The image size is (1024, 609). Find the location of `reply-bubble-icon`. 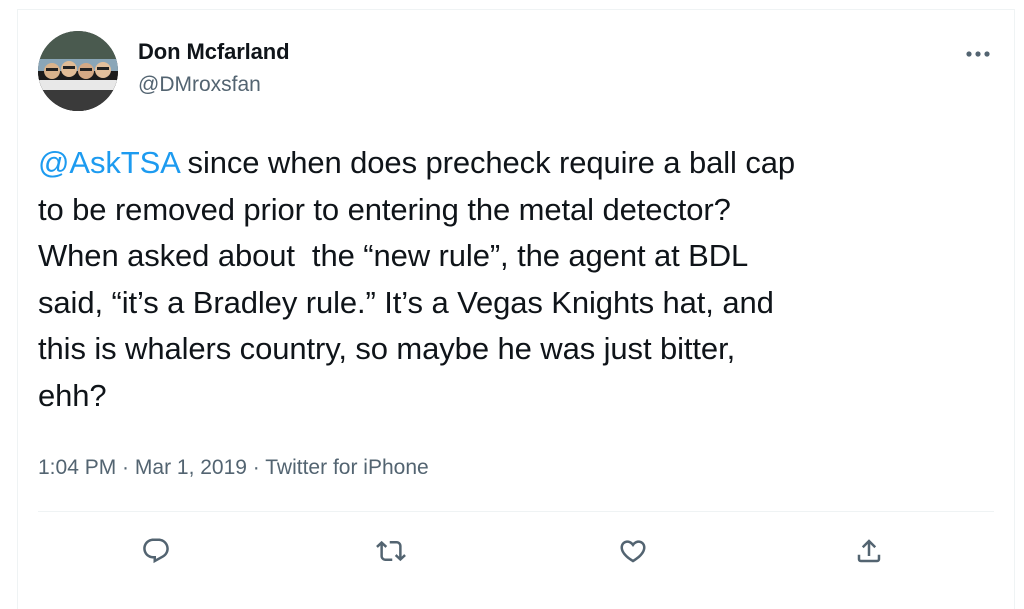

reply-bubble-icon is located at coordinates (156, 551).